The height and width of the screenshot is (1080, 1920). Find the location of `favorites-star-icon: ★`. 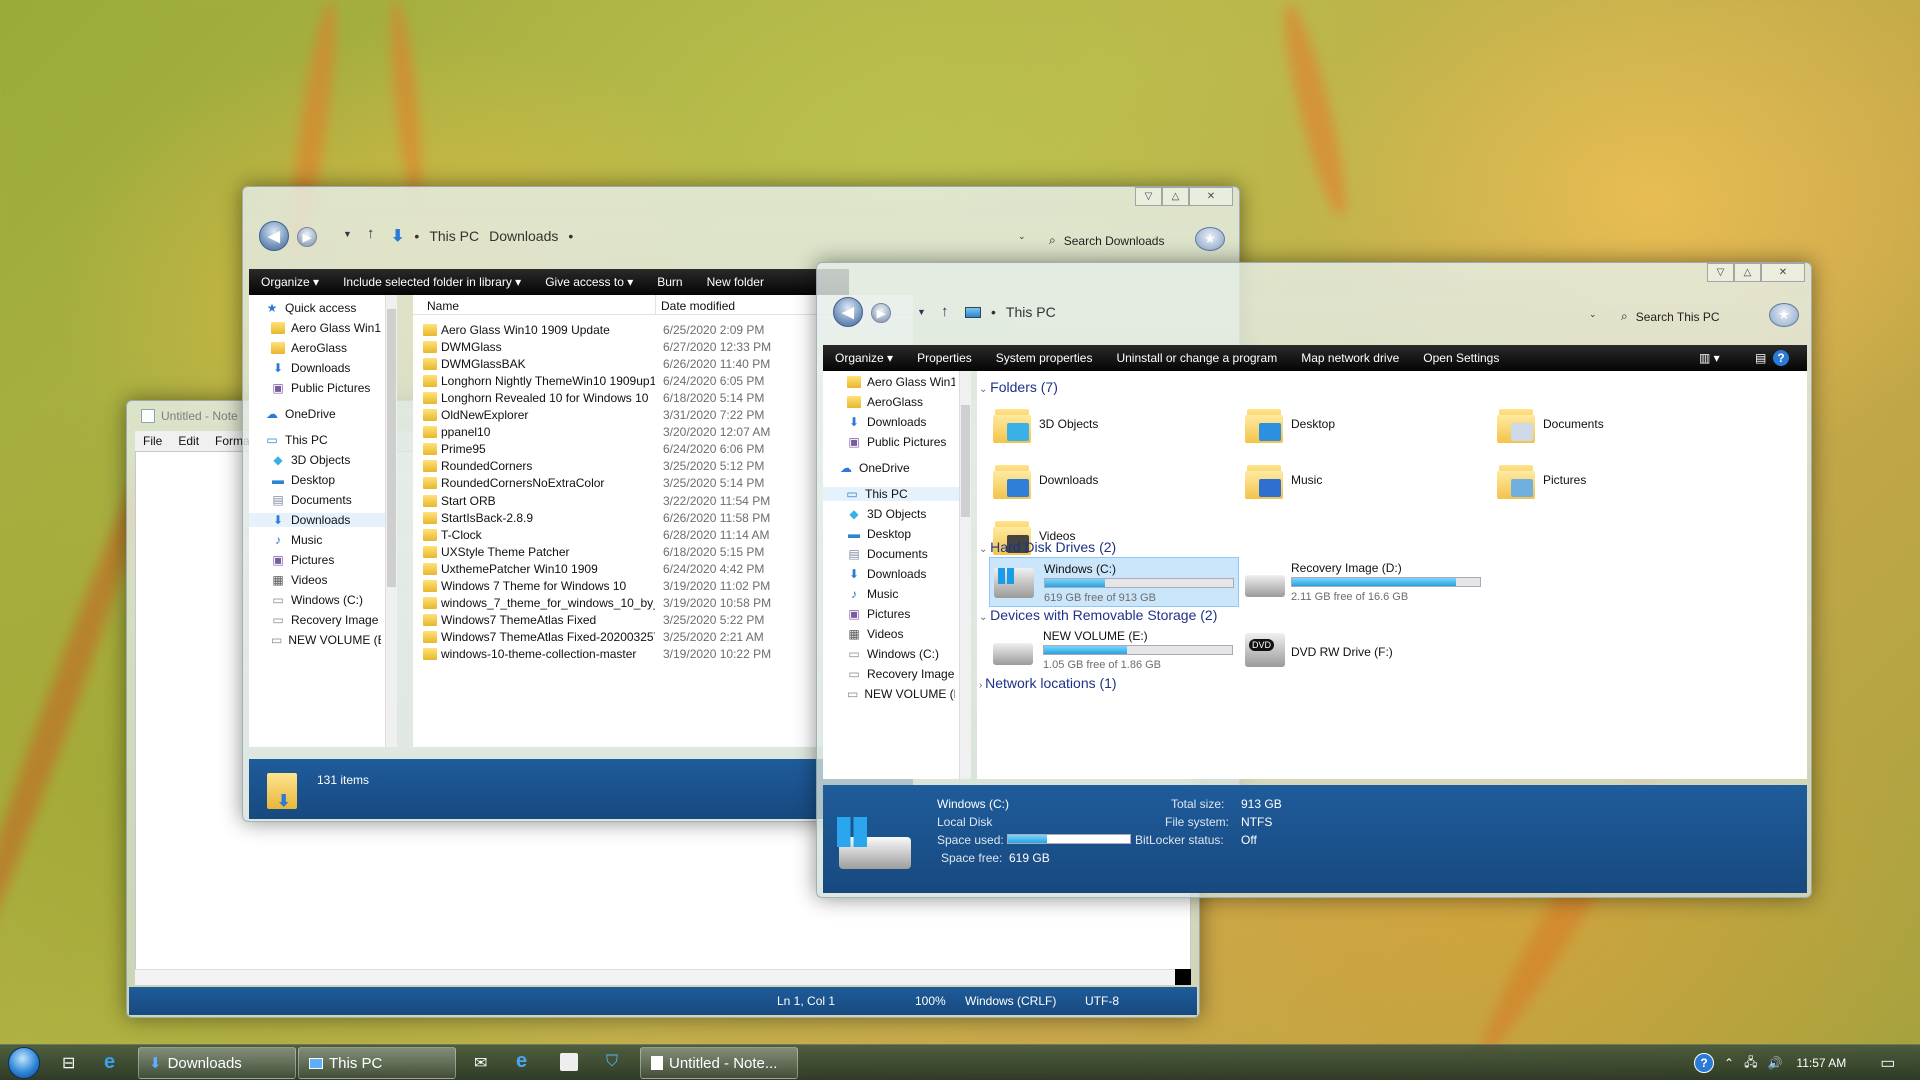

favorites-star-icon: ★ is located at coordinates (1210, 239).